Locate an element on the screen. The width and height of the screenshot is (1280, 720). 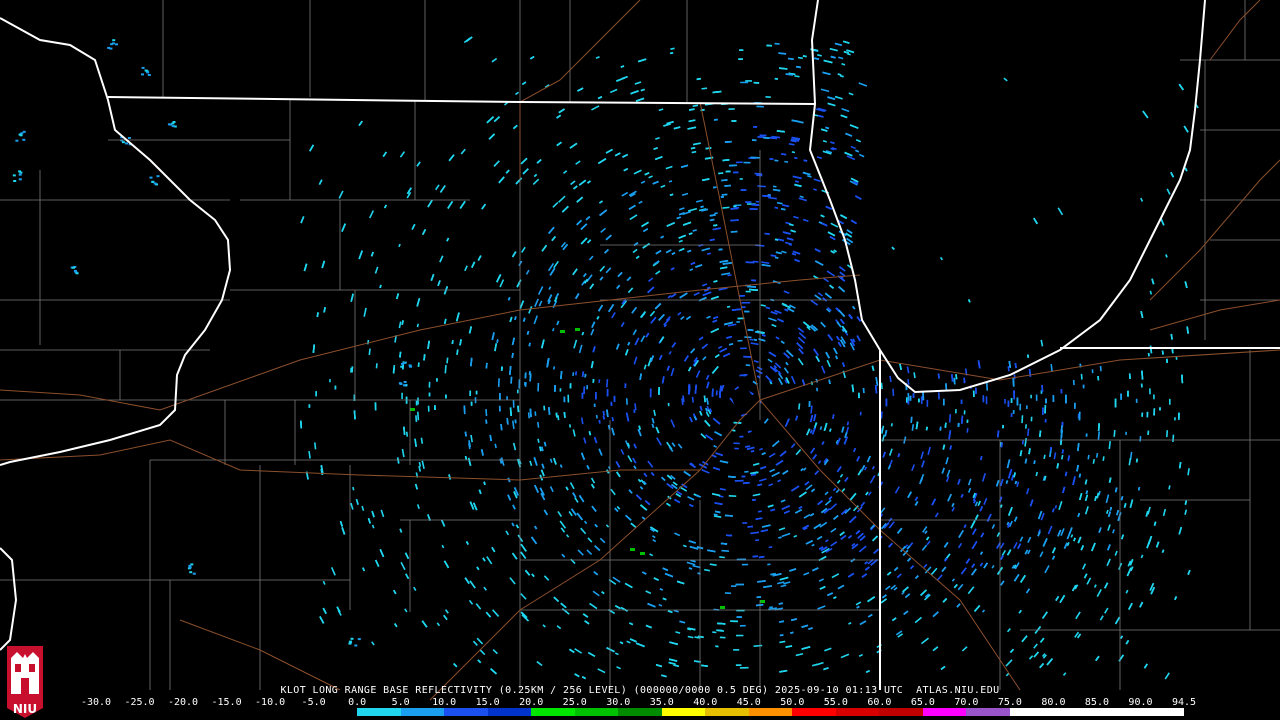
colorbar-tick-label: 55.0 is located at coordinates (835, 702).